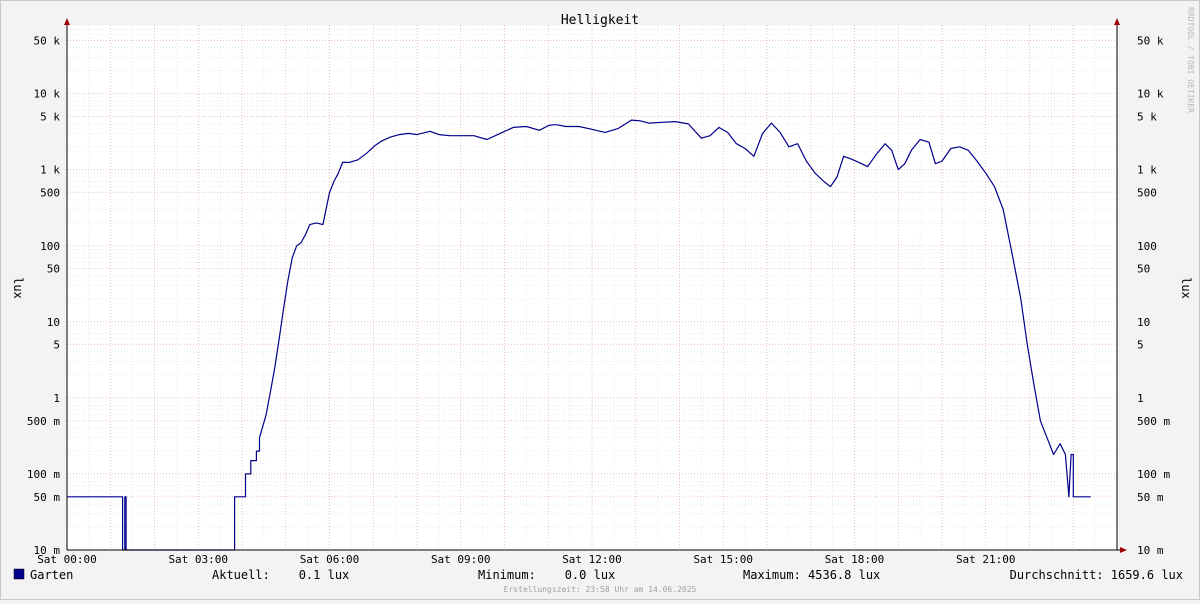  What do you see at coordinates (1140, 345) in the screenshot?
I see `y-tick-label-right: 5` at bounding box center [1140, 345].